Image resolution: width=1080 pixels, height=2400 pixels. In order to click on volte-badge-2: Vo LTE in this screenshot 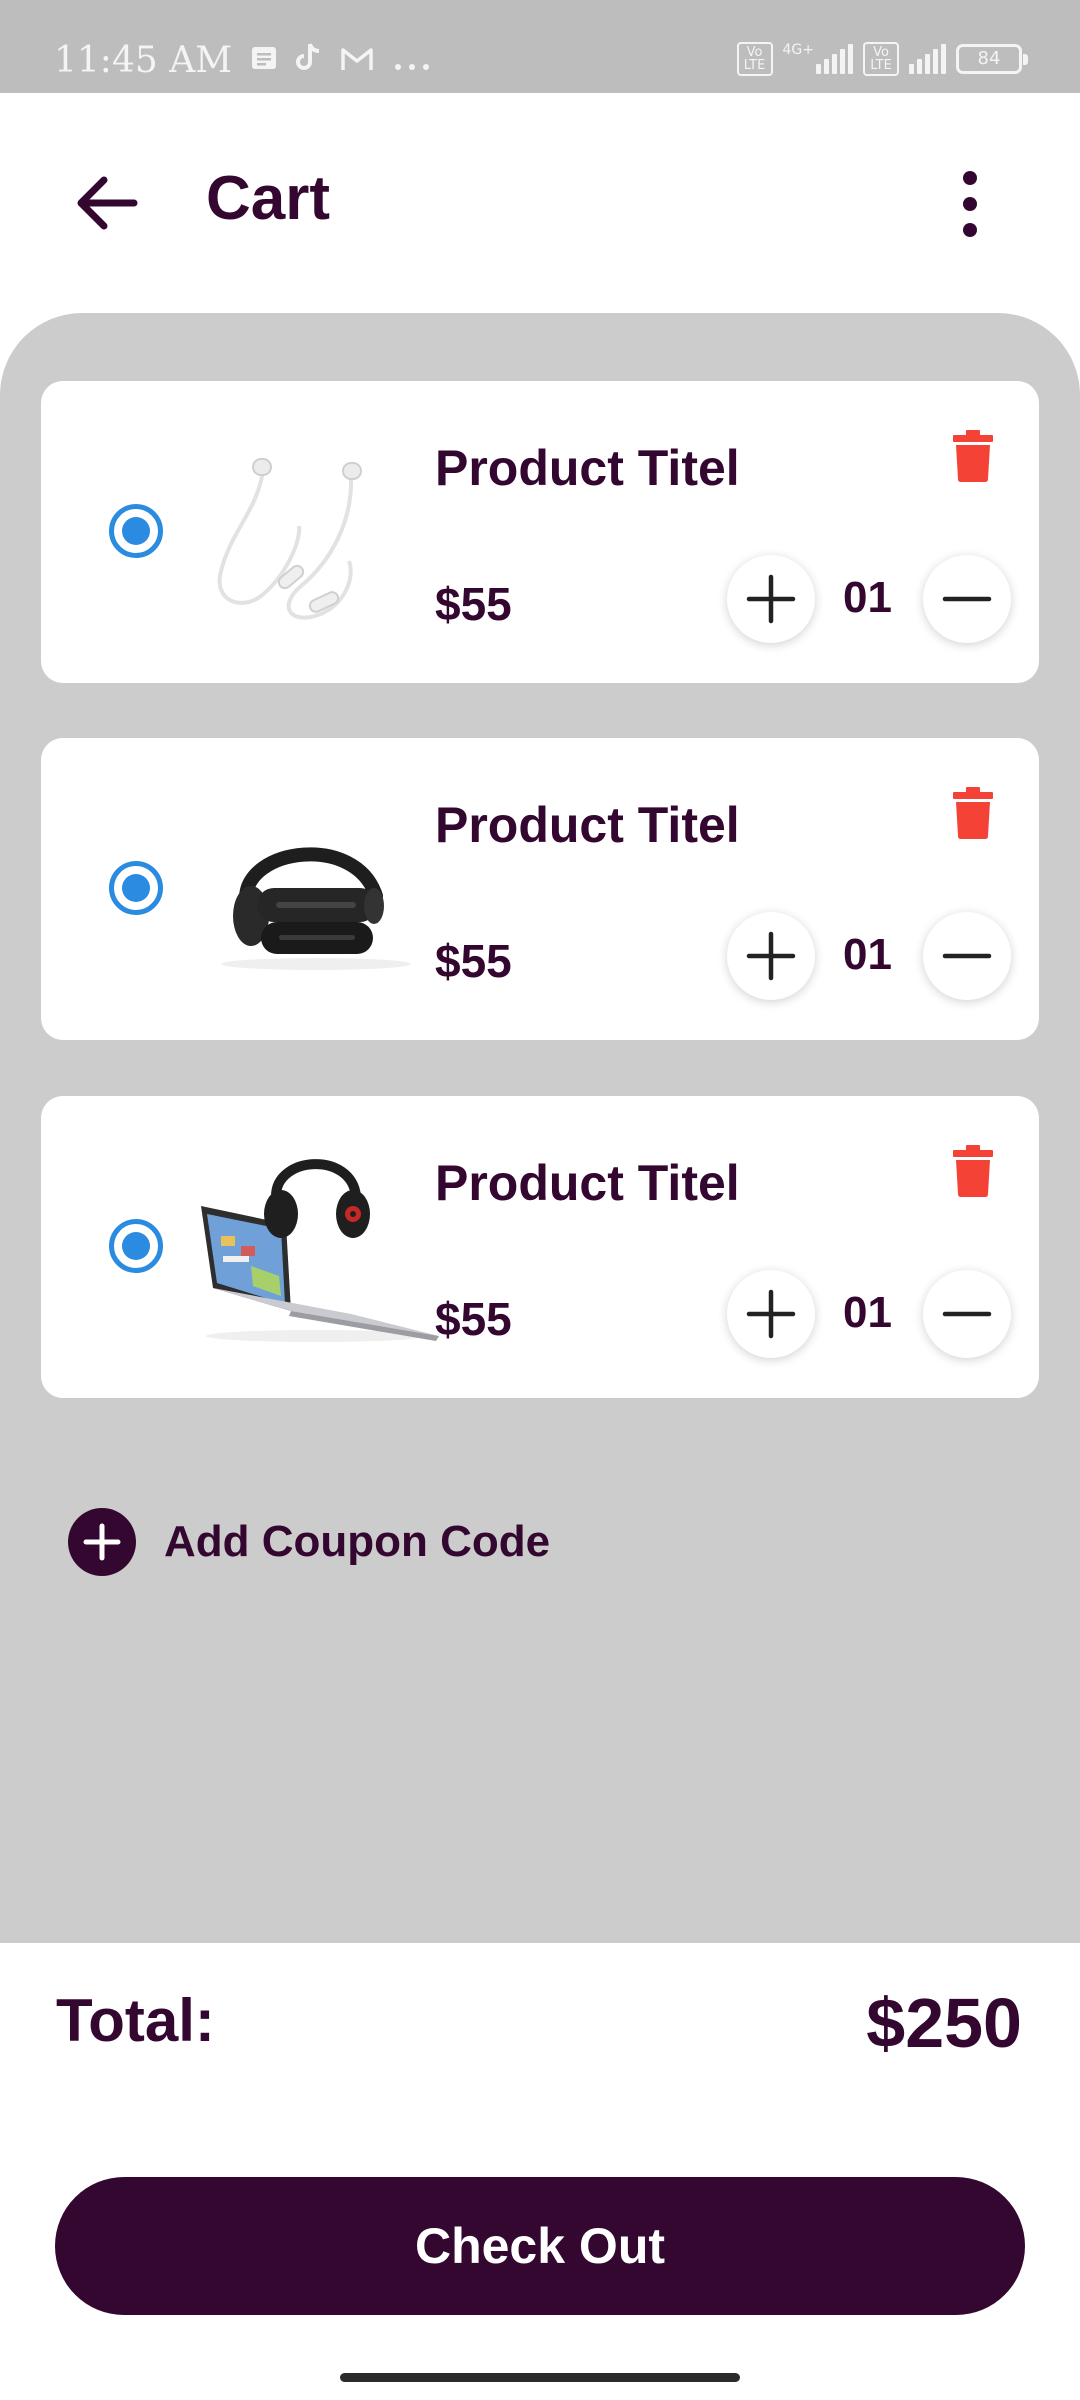, I will do `click(881, 59)`.